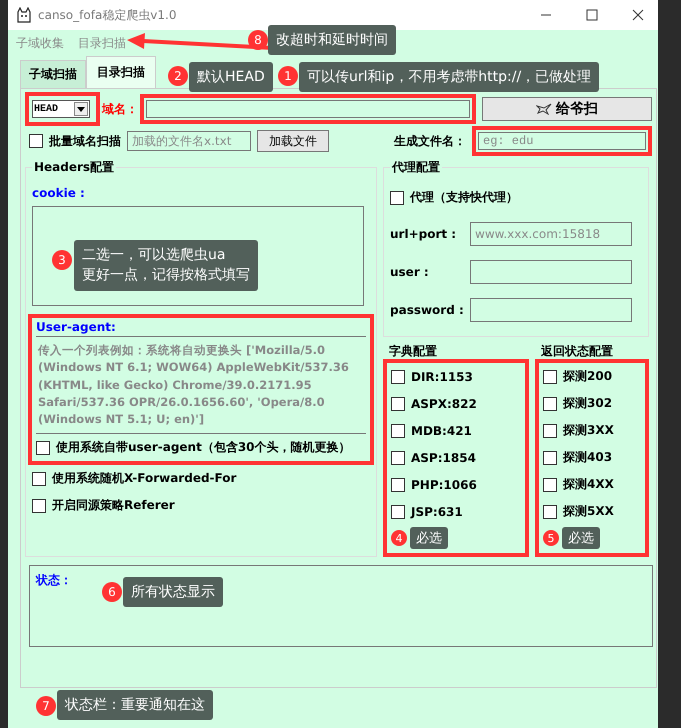 The width and height of the screenshot is (681, 728). Describe the element at coordinates (588, 430) in the screenshot. I see `option-label: 探测3XX` at that location.